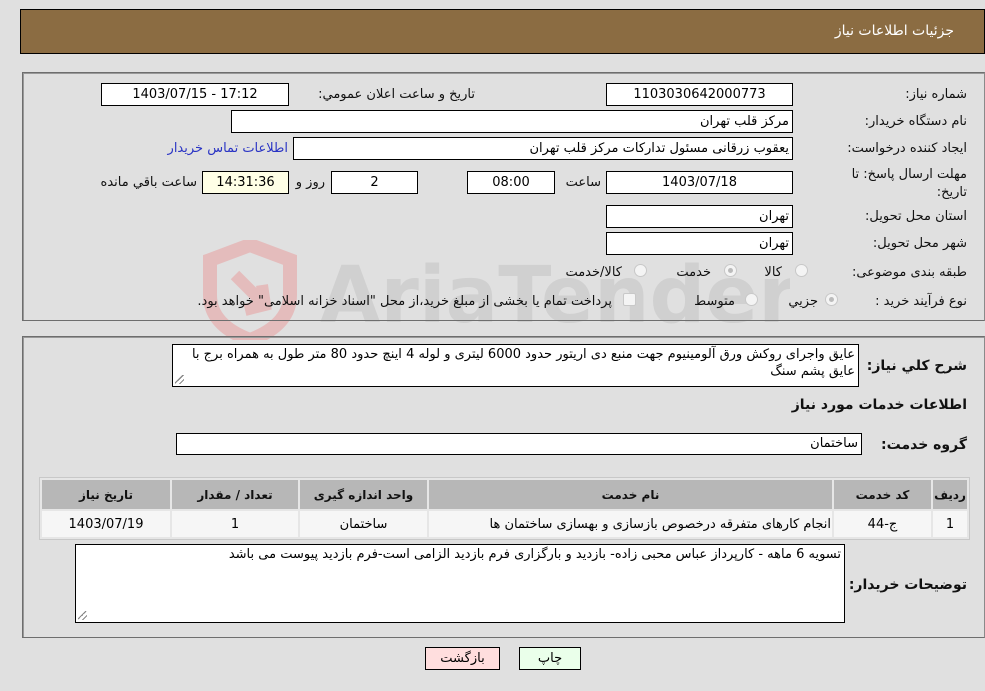  Describe the element at coordinates (640, 270) in the screenshot. I see `category-radio-goods-service` at that location.